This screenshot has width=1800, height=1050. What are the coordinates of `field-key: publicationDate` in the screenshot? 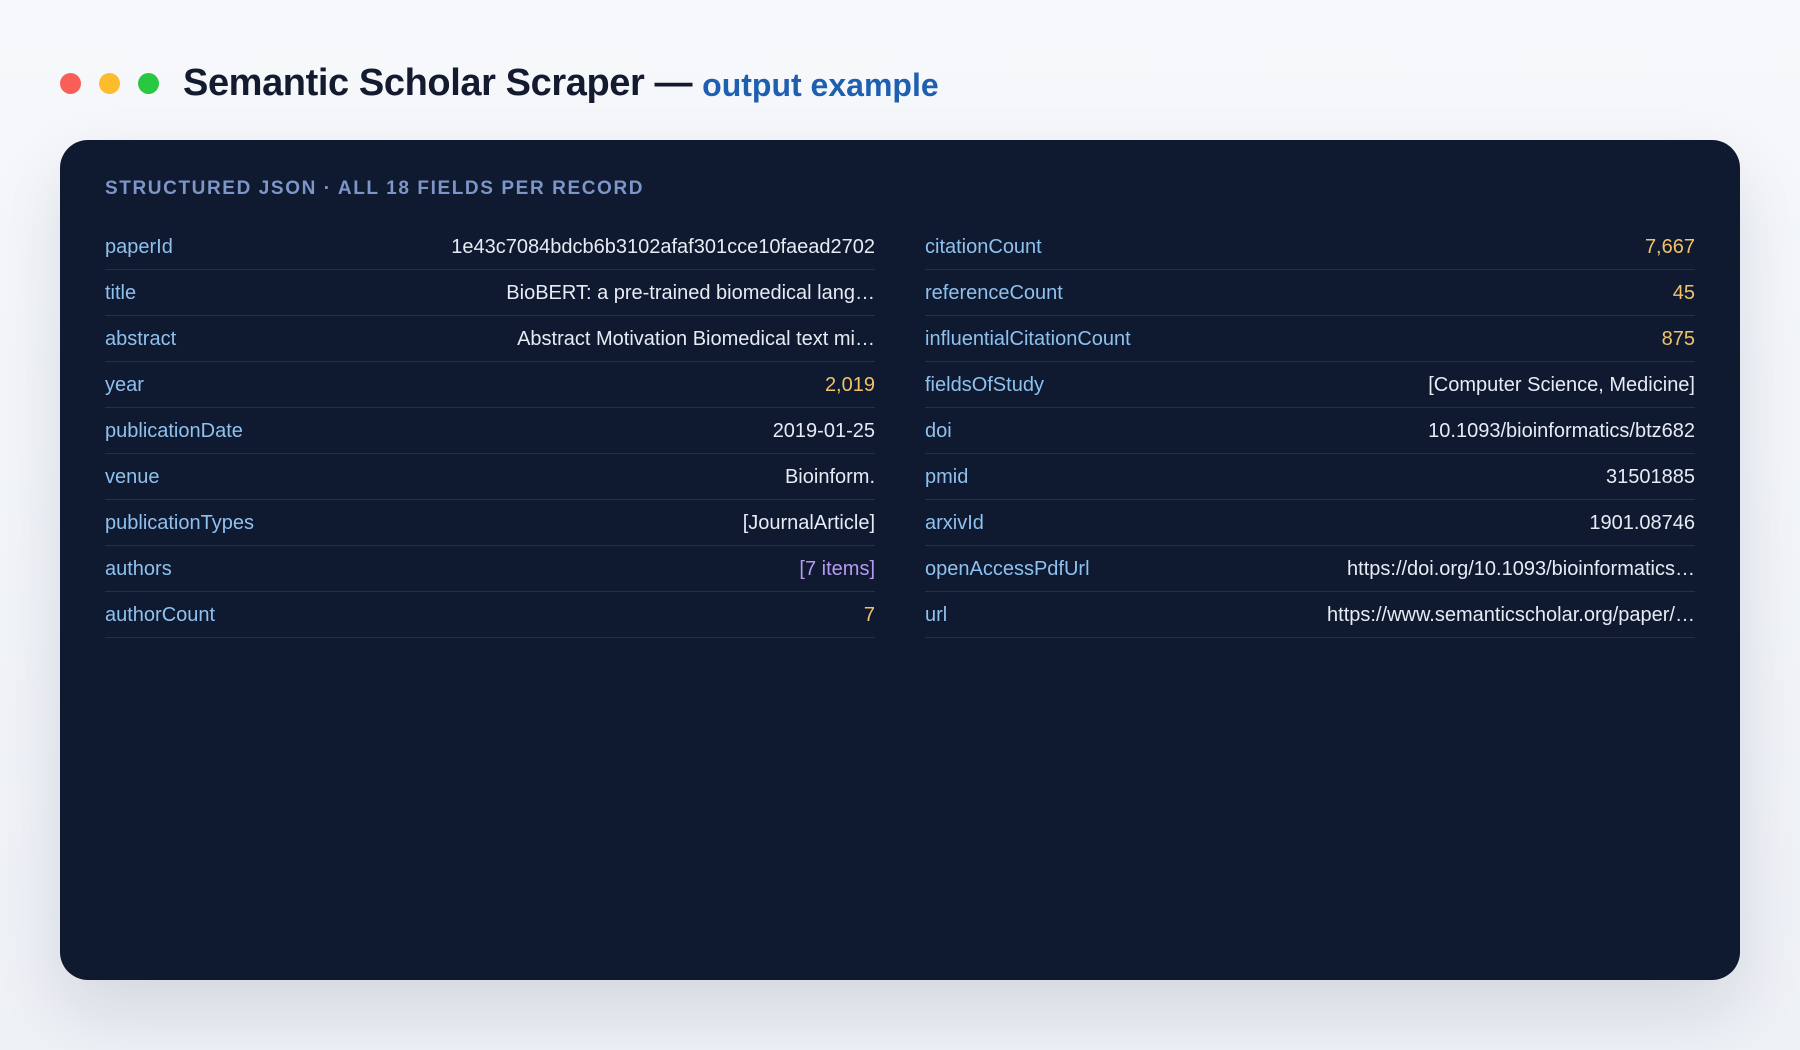 It's located at (174, 430).